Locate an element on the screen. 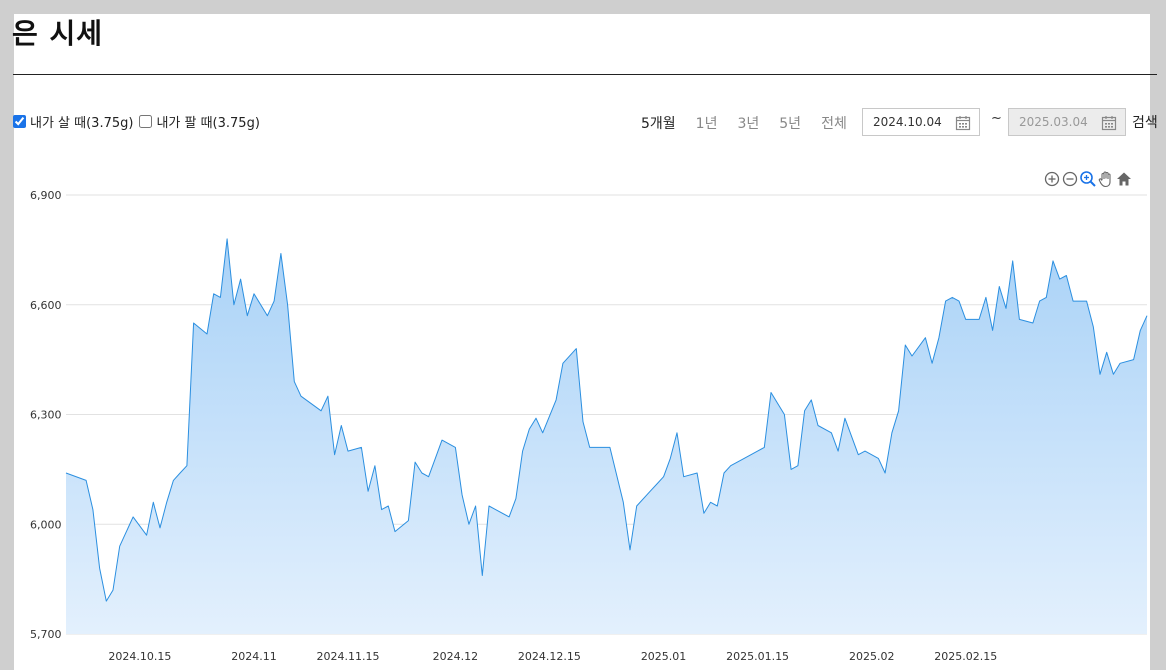 The width and height of the screenshot is (1166, 670). x-tick-label: 2024.10.15 is located at coordinates (139, 656).